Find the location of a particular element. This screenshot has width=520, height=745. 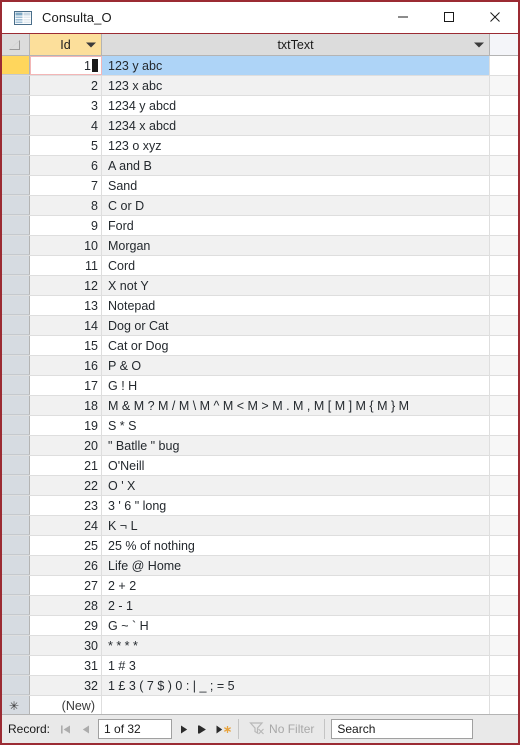

cell-txttext: G ~ ` H is located at coordinates (296, 625).